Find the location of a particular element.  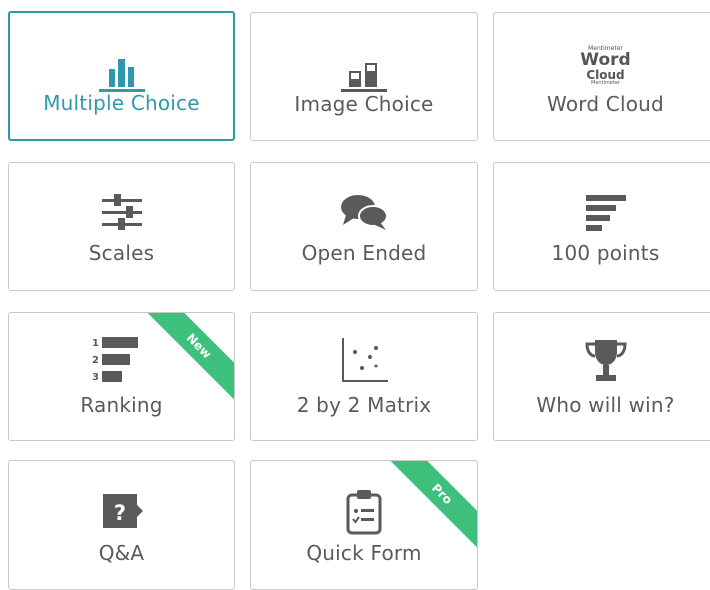

question-bubble-icon: ? is located at coordinates (121, 512).